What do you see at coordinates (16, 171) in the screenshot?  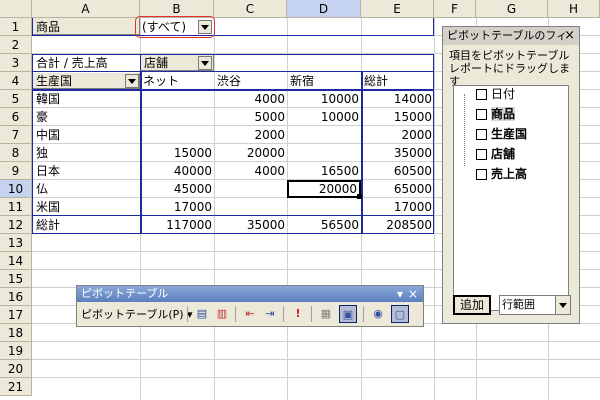 I see `row-header: 9` at bounding box center [16, 171].